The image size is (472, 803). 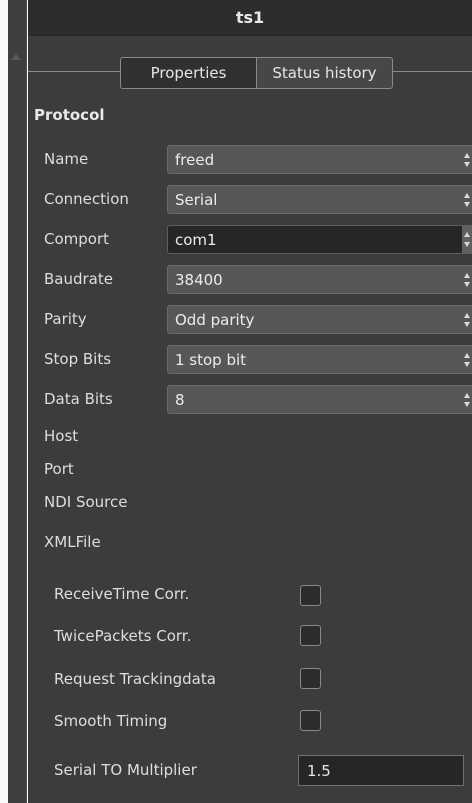 What do you see at coordinates (61, 436) in the screenshot?
I see `label-host: Host` at bounding box center [61, 436].